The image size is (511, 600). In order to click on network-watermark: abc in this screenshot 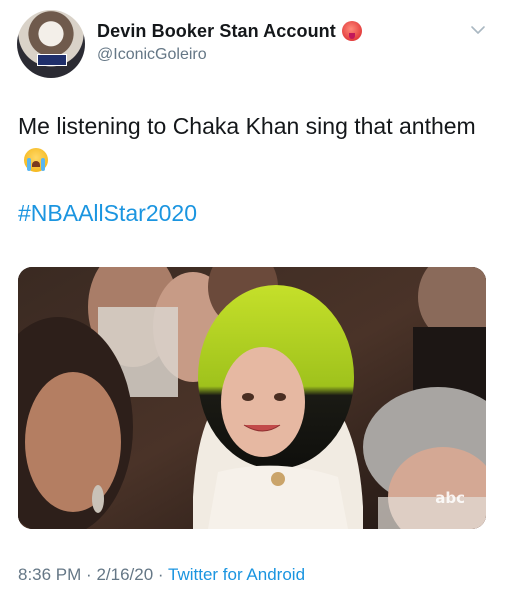, I will do `click(450, 498)`.